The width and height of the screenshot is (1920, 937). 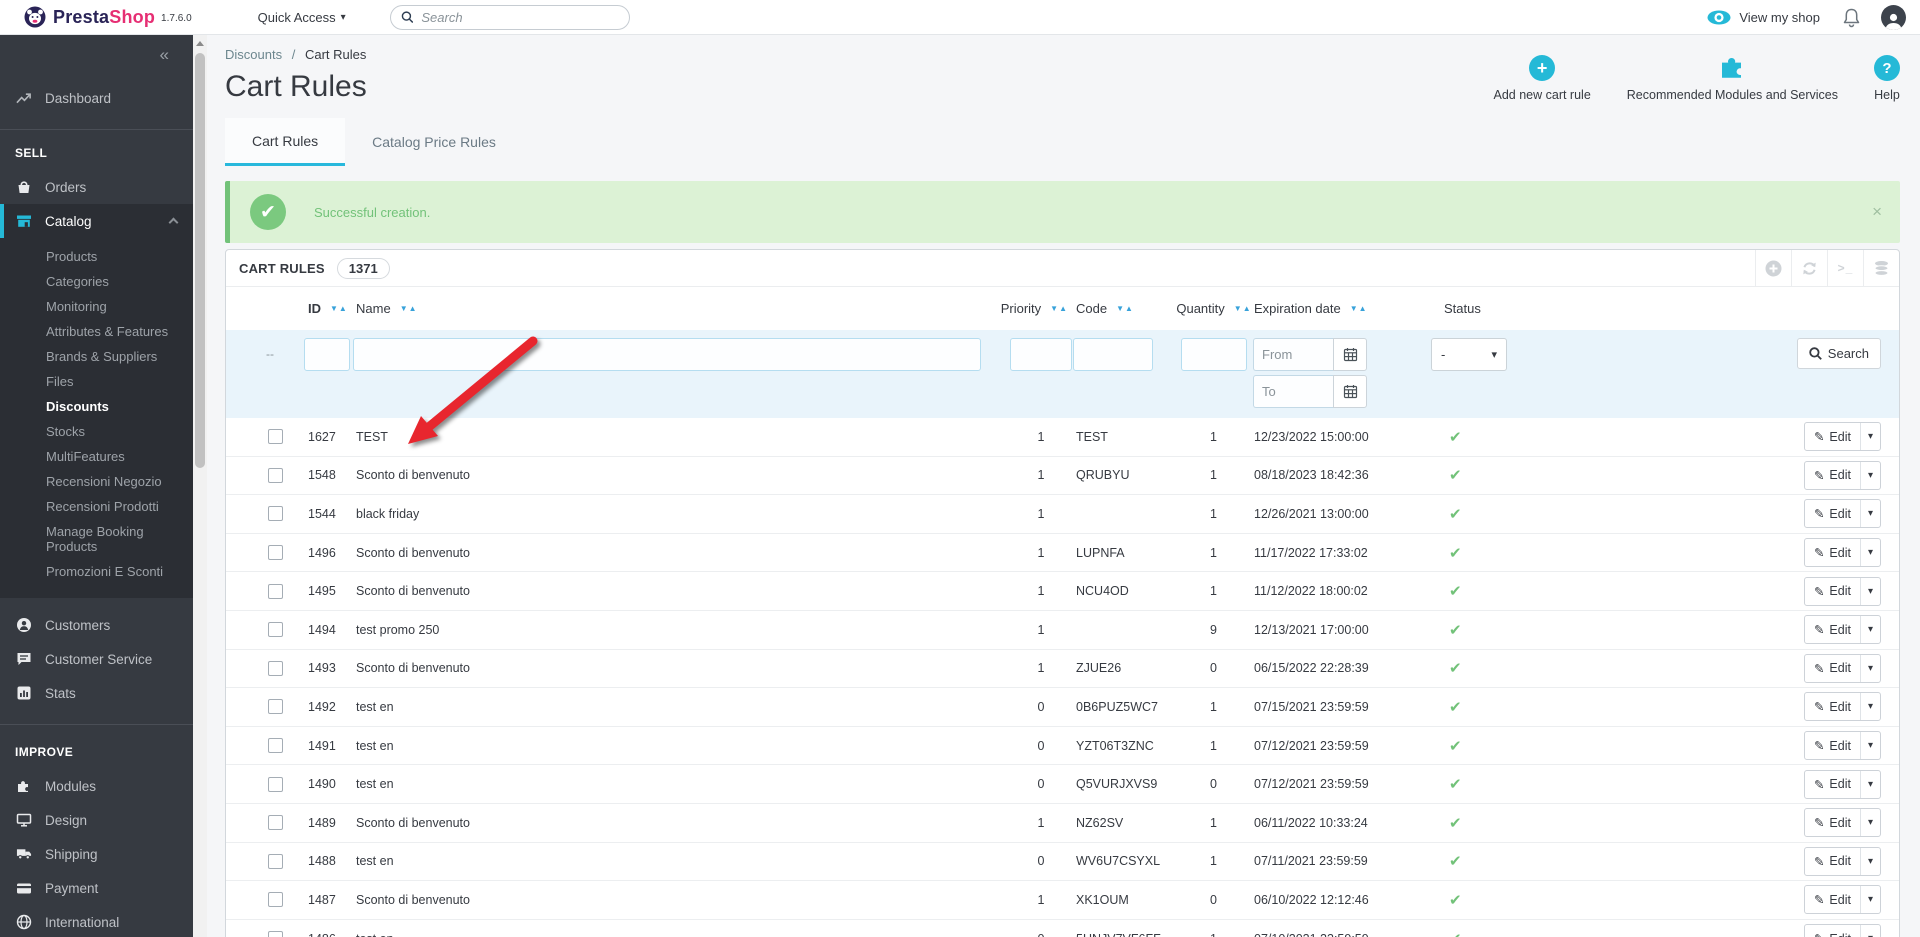 What do you see at coordinates (1809, 268) in the screenshot?
I see `refresh-icon-button` at bounding box center [1809, 268].